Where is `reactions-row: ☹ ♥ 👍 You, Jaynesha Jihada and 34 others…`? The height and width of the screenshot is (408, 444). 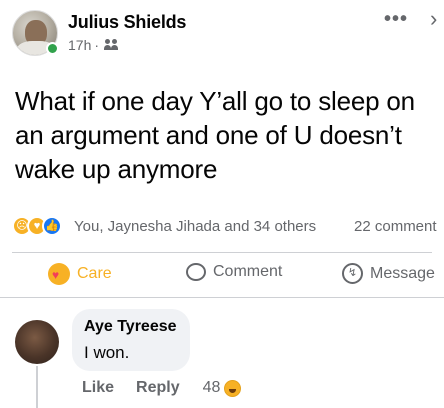 reactions-row: ☹ ♥ 👍 You, Jaynesha Jihada and 34 others… is located at coordinates (222, 226).